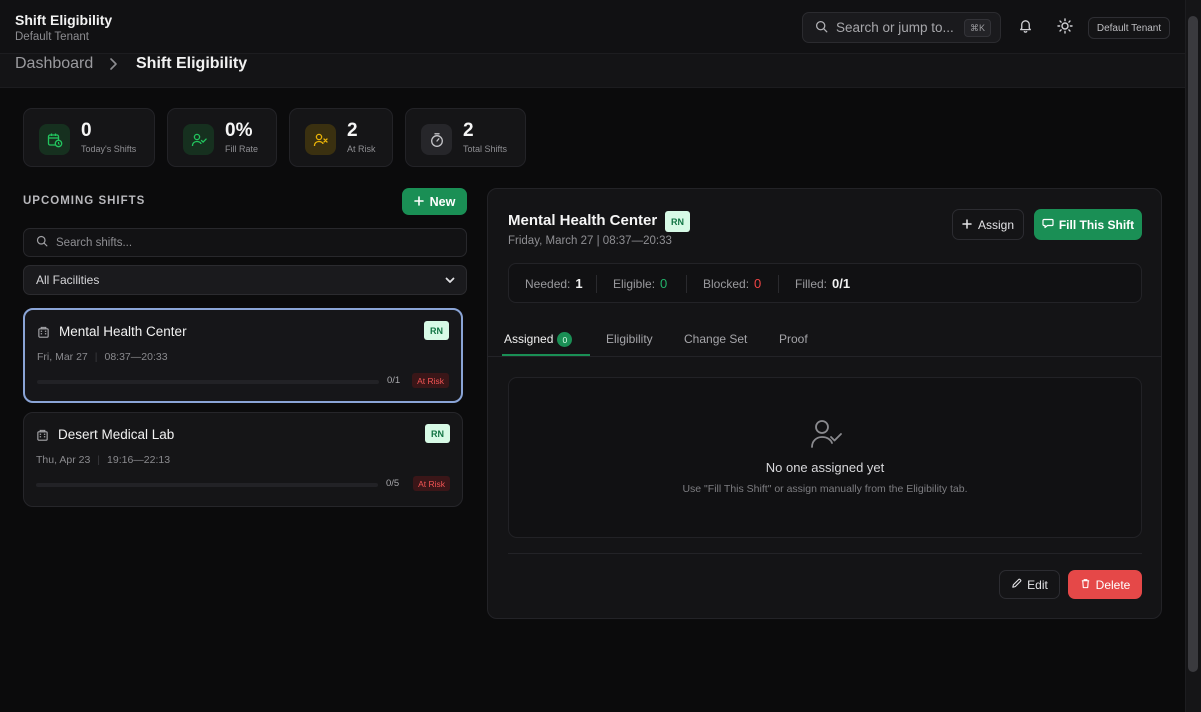 The image size is (1201, 712). I want to click on stat-label: Fill Rate, so click(242, 149).